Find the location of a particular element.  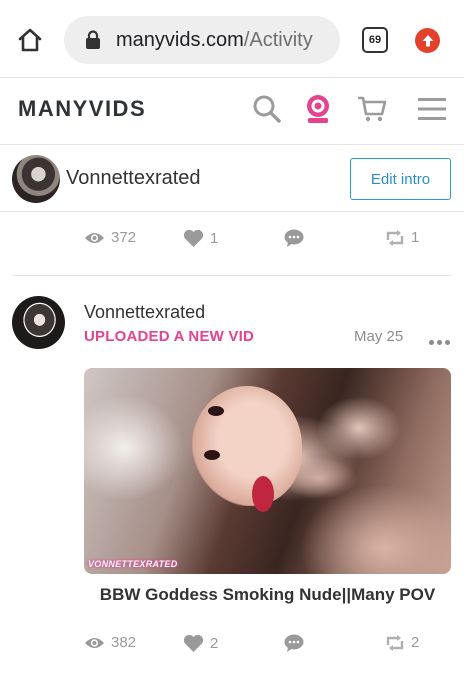

address-bar: manyvids.com/Activity is located at coordinates (202, 40).